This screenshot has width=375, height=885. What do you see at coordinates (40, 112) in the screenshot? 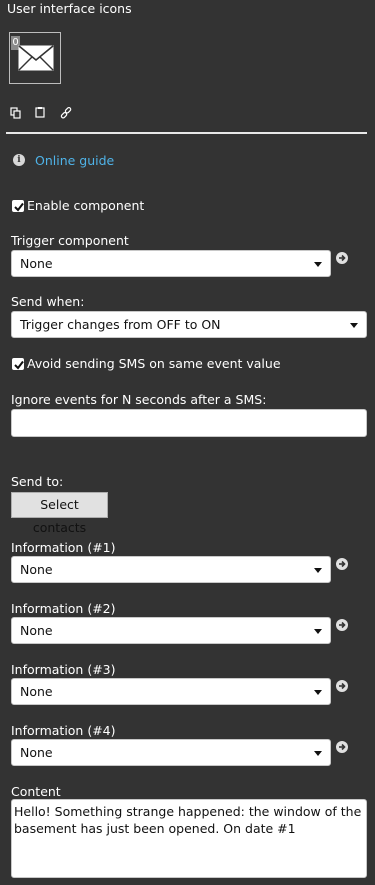
I see `paste-icon` at bounding box center [40, 112].